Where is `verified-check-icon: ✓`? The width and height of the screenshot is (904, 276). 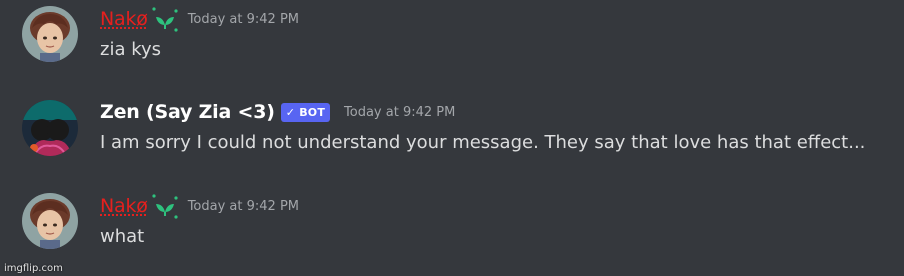
verified-check-icon: ✓ is located at coordinates (290, 112).